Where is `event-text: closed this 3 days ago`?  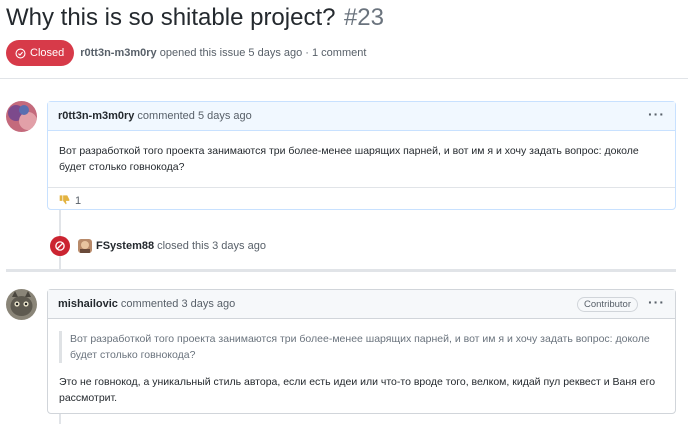 event-text: closed this 3 days ago is located at coordinates (211, 246).